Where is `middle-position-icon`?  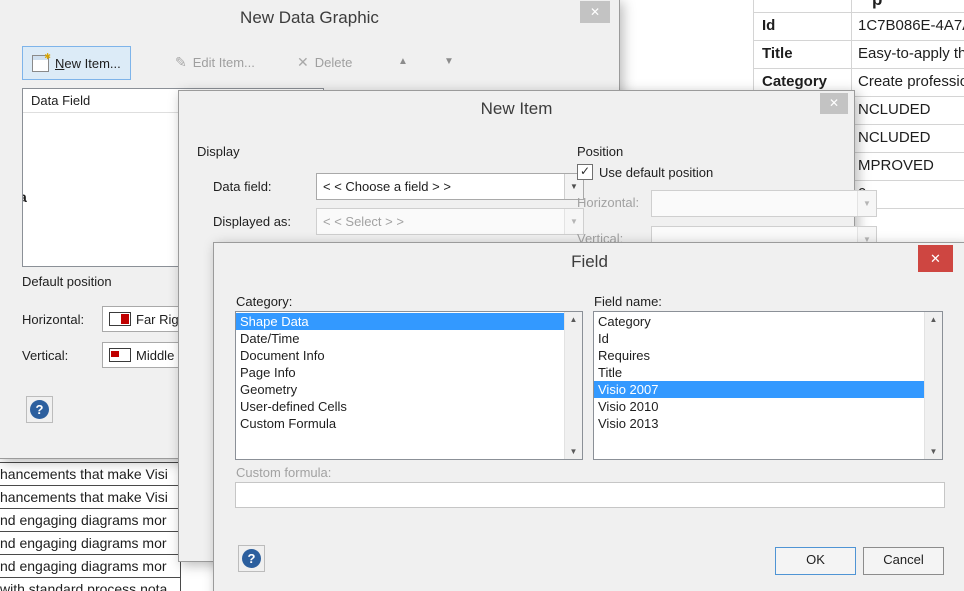
middle-position-icon is located at coordinates (120, 355).